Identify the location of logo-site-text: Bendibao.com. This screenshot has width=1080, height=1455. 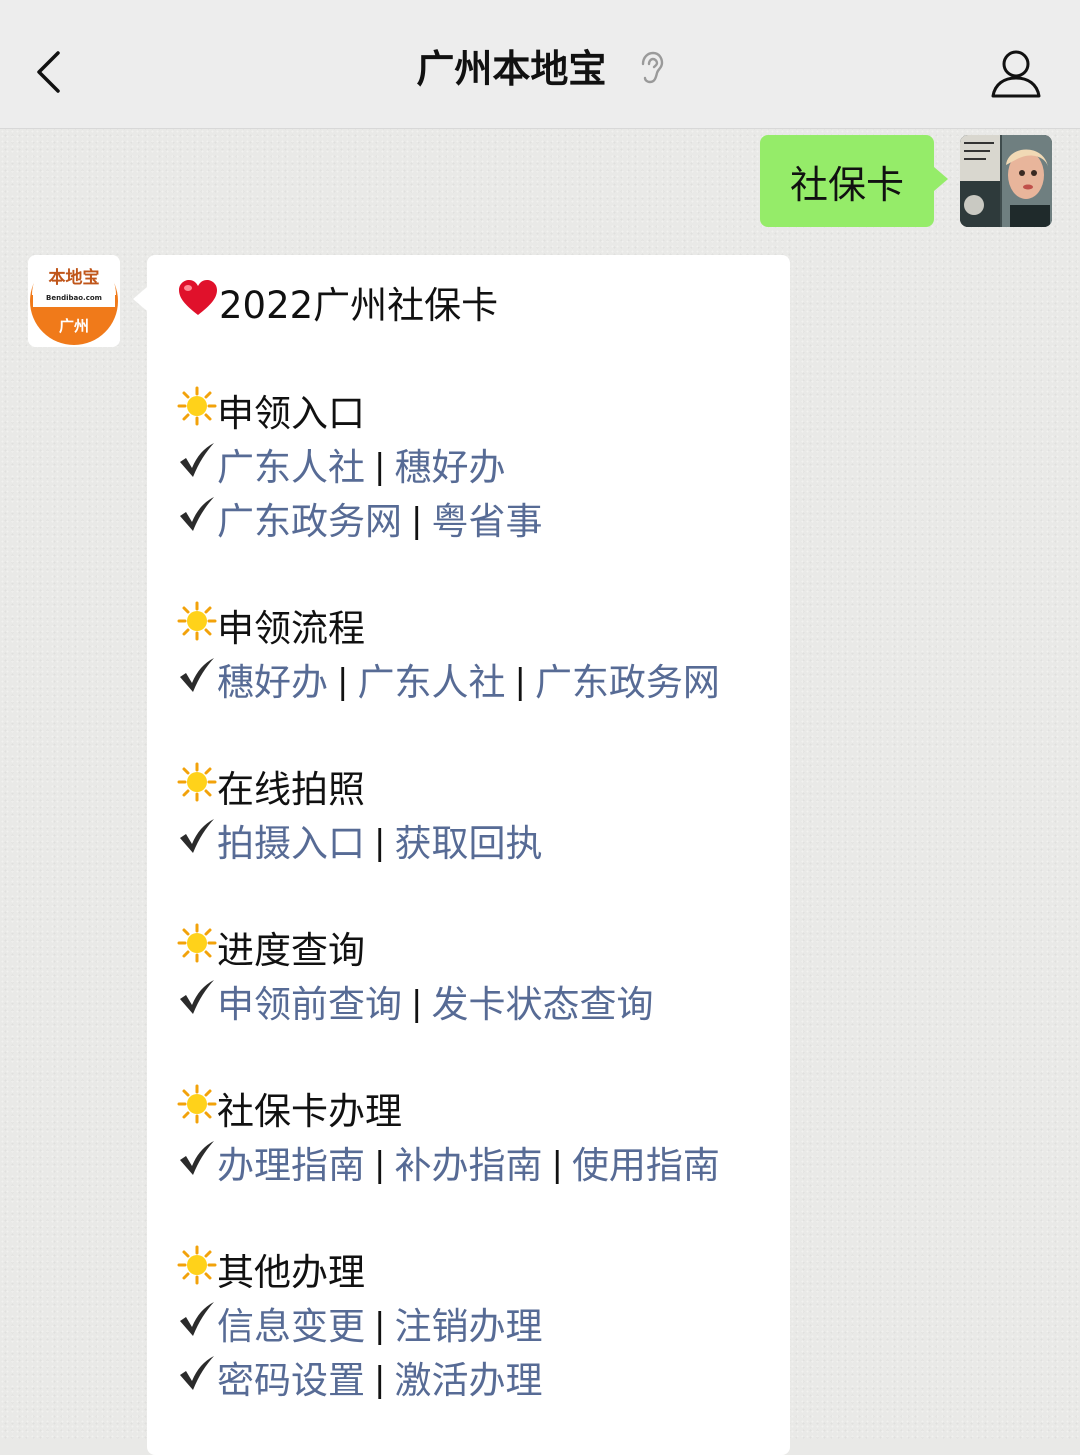
(74, 298).